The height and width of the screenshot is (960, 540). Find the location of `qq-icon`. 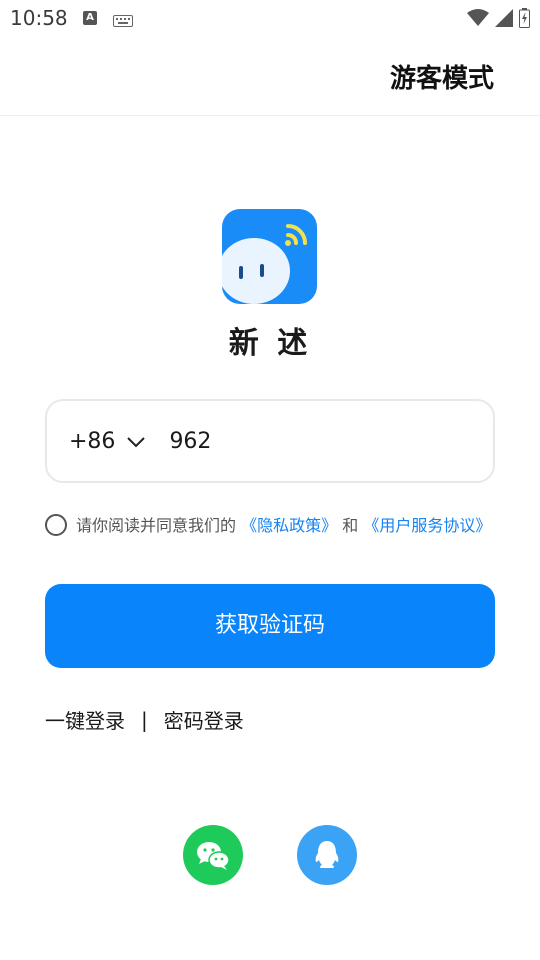

qq-icon is located at coordinates (327, 854).